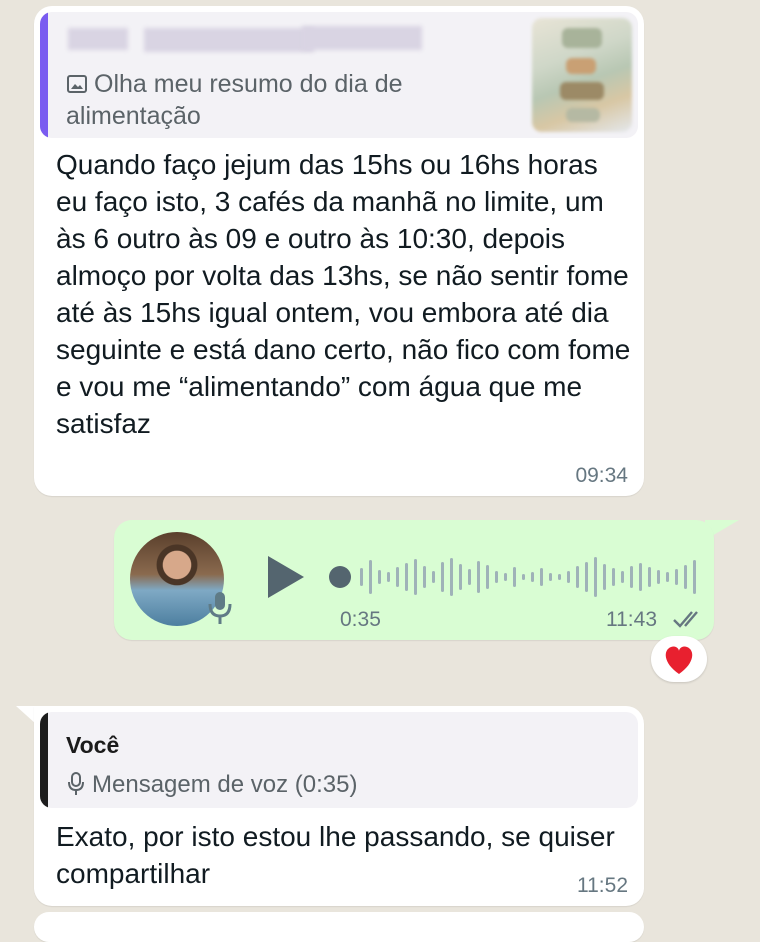  Describe the element at coordinates (225, 784) in the screenshot. I see `quoted-caption: Mensagem de voz (0:35)` at that location.